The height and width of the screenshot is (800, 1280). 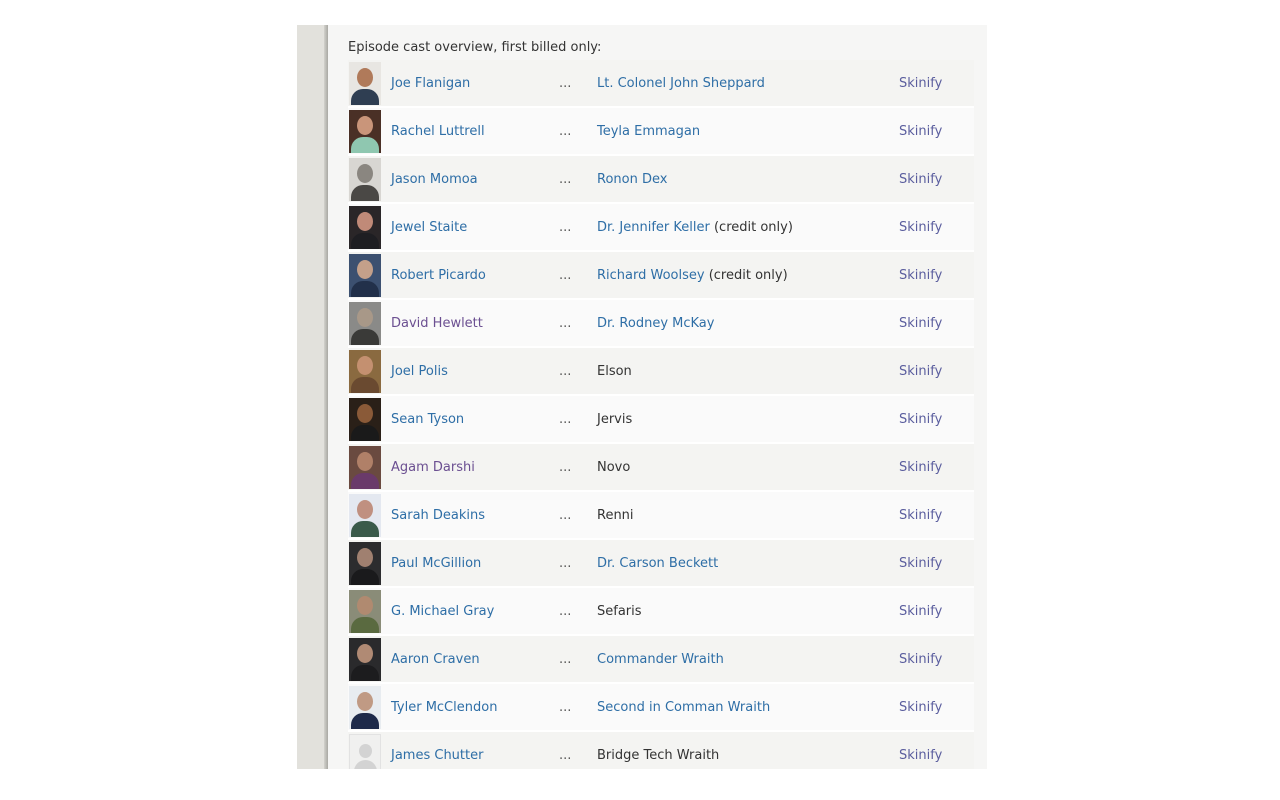 I want to click on character-cell: Richard Woolsey (credit only), so click(x=692, y=275).